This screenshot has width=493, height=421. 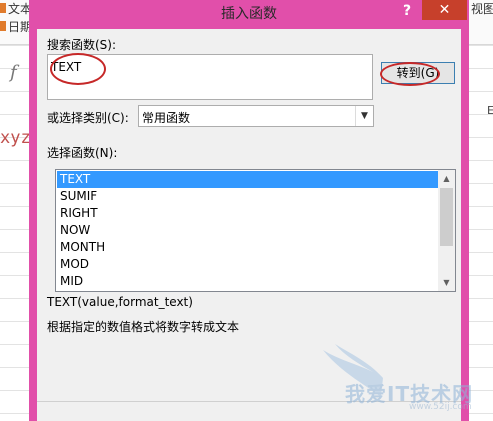 I want to click on search-function-label: 搜索函数(S):, so click(x=82, y=45).